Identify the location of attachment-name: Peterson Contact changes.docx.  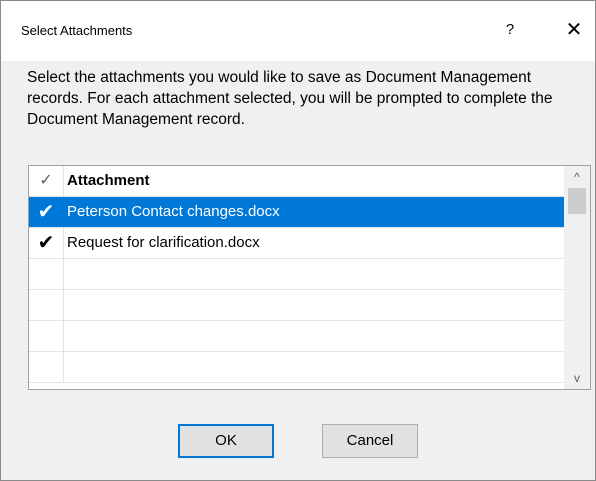
(173, 211).